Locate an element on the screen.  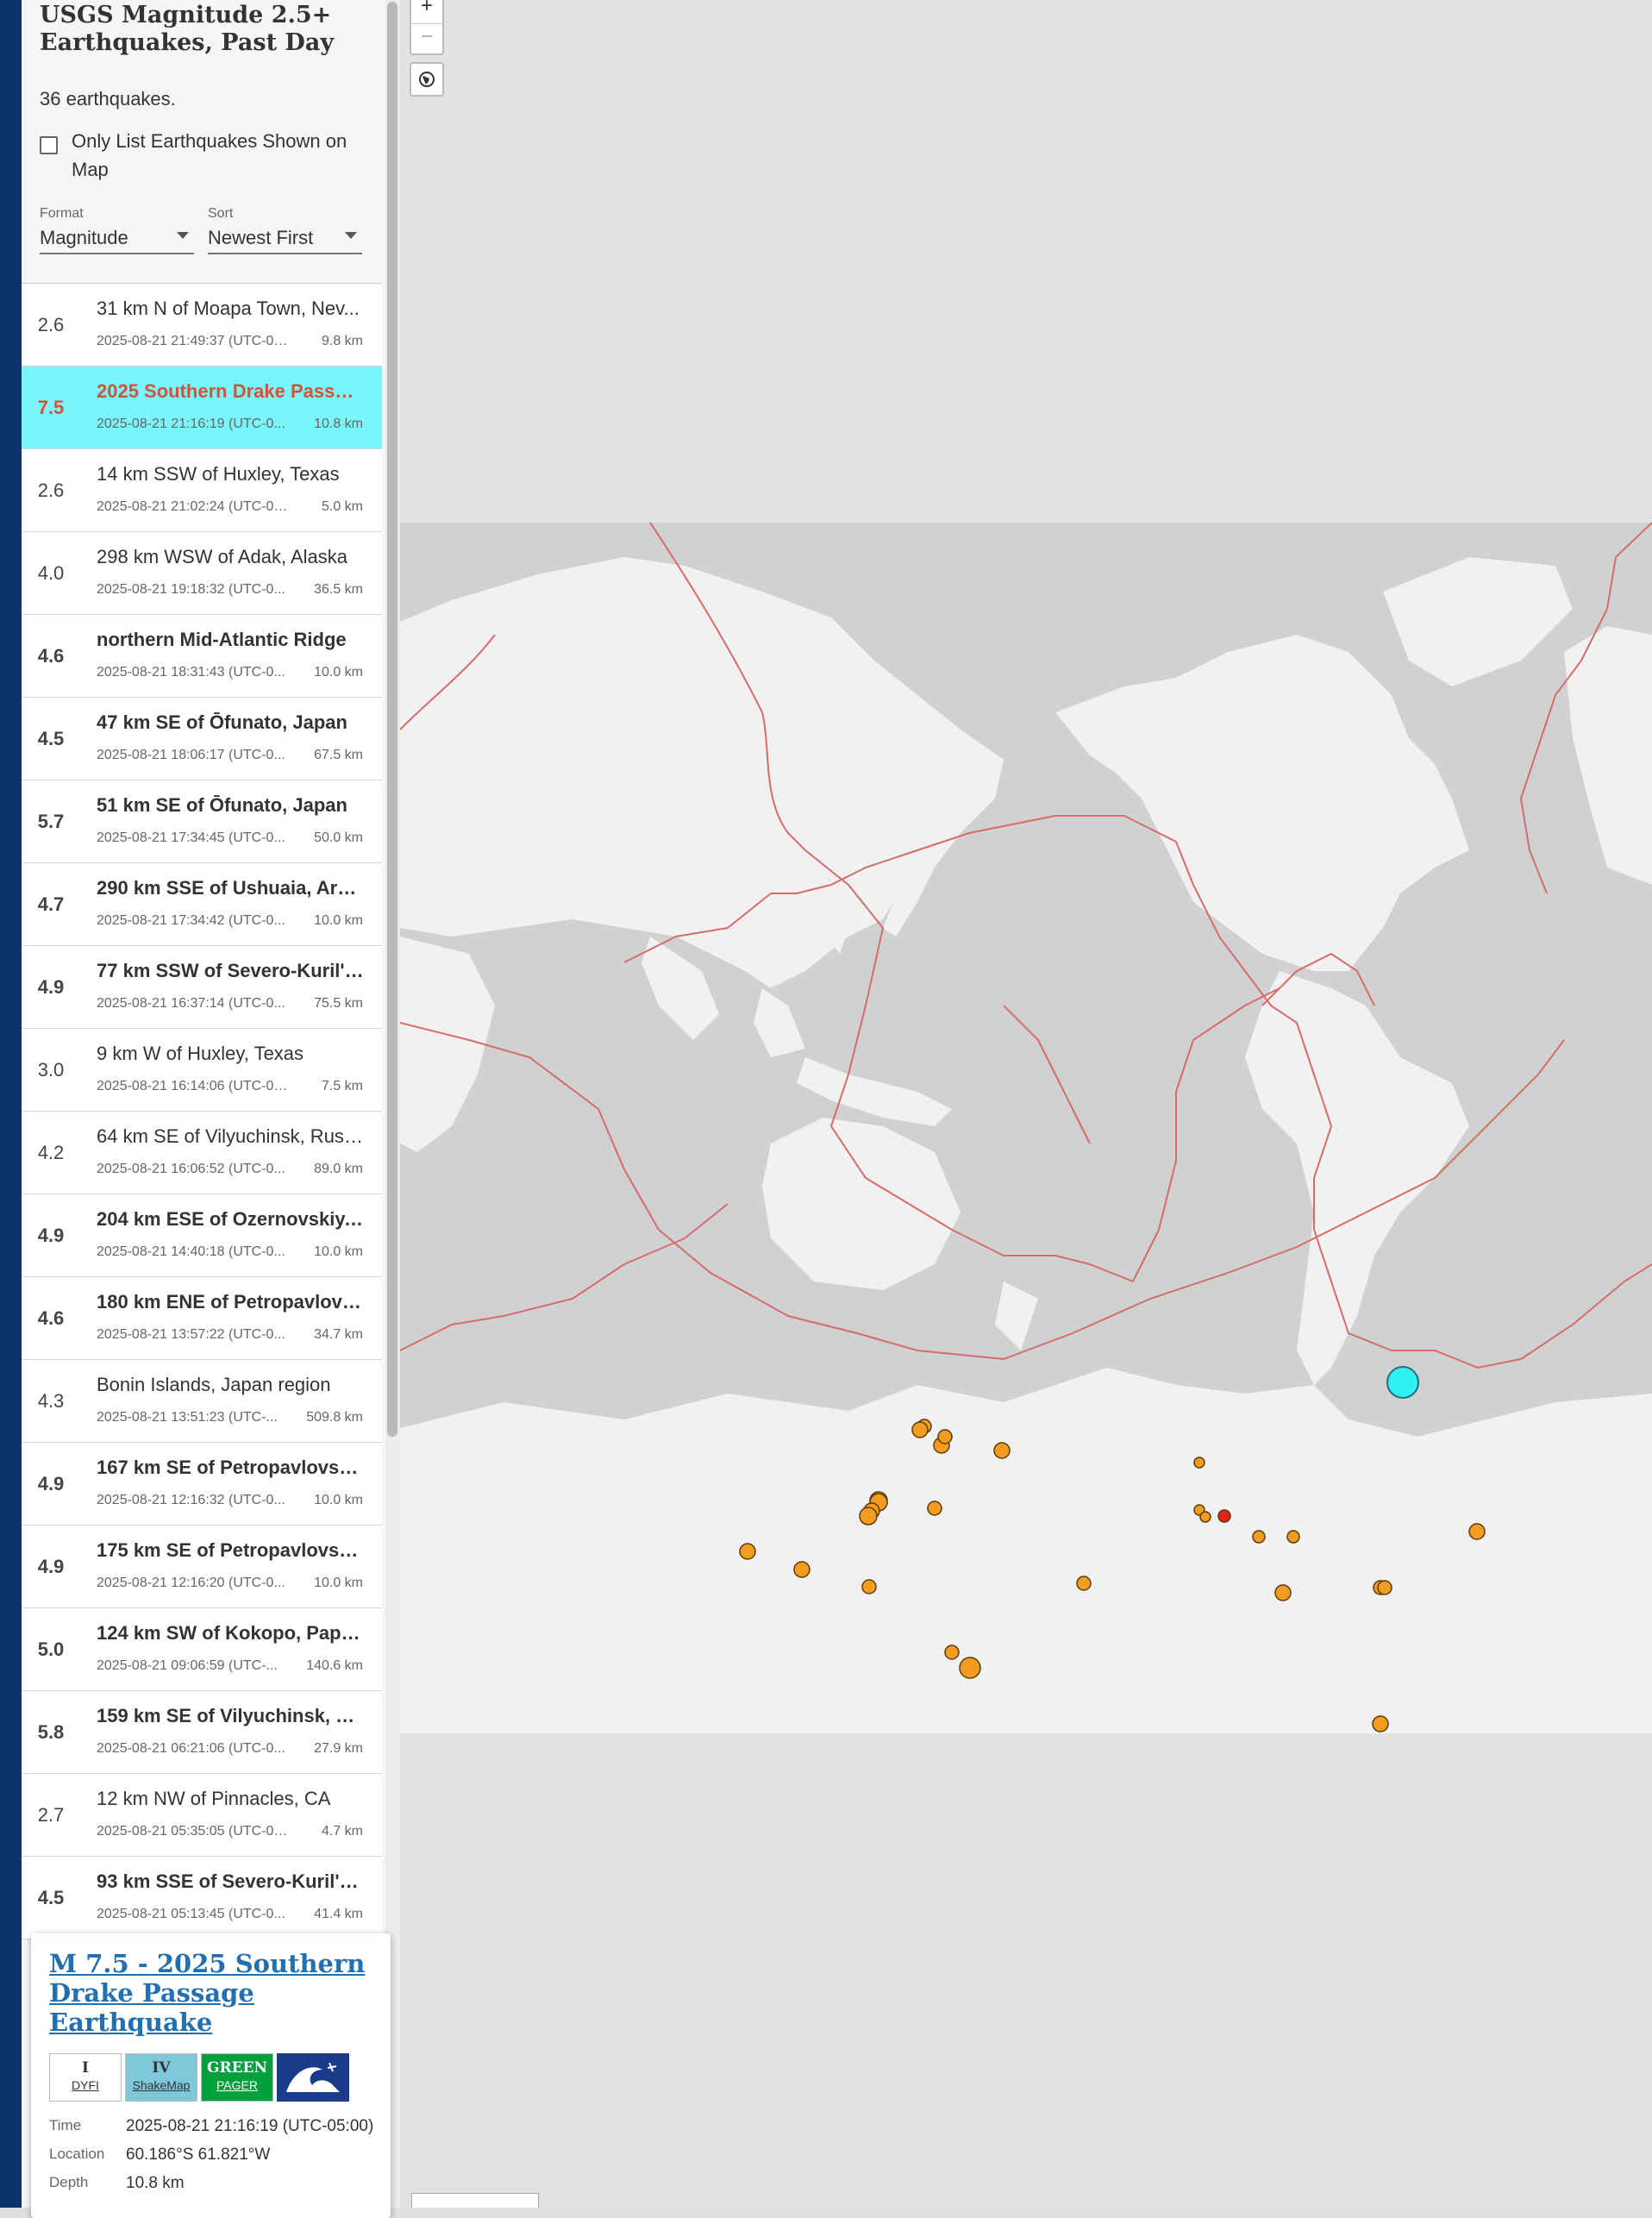
magnitude: 4.2 is located at coordinates (51, 1152).